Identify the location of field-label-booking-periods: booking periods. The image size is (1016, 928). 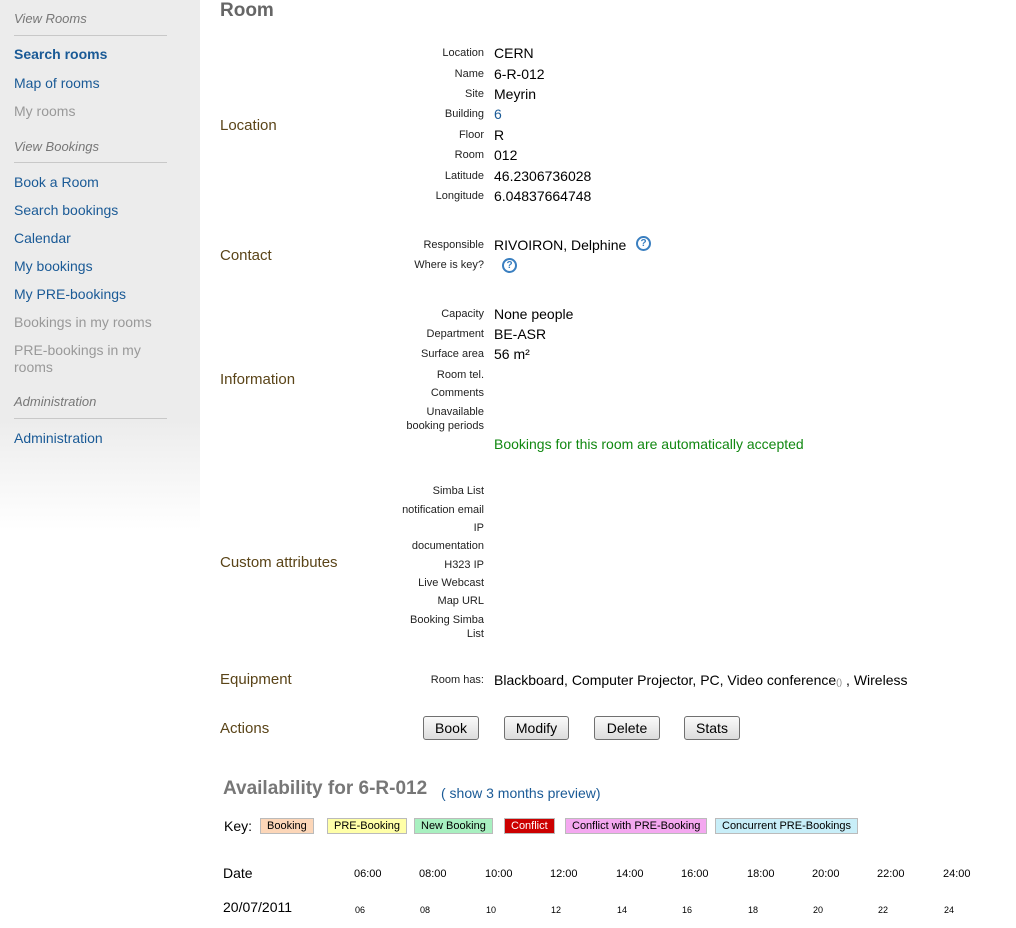
(445, 426).